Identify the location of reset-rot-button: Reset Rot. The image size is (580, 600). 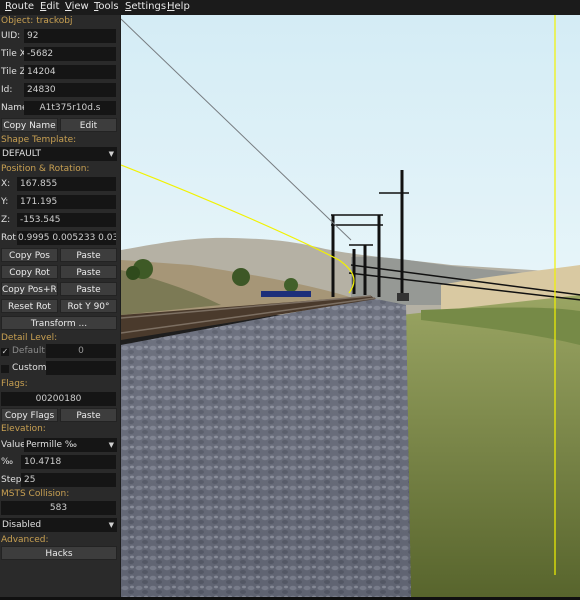
(29, 306).